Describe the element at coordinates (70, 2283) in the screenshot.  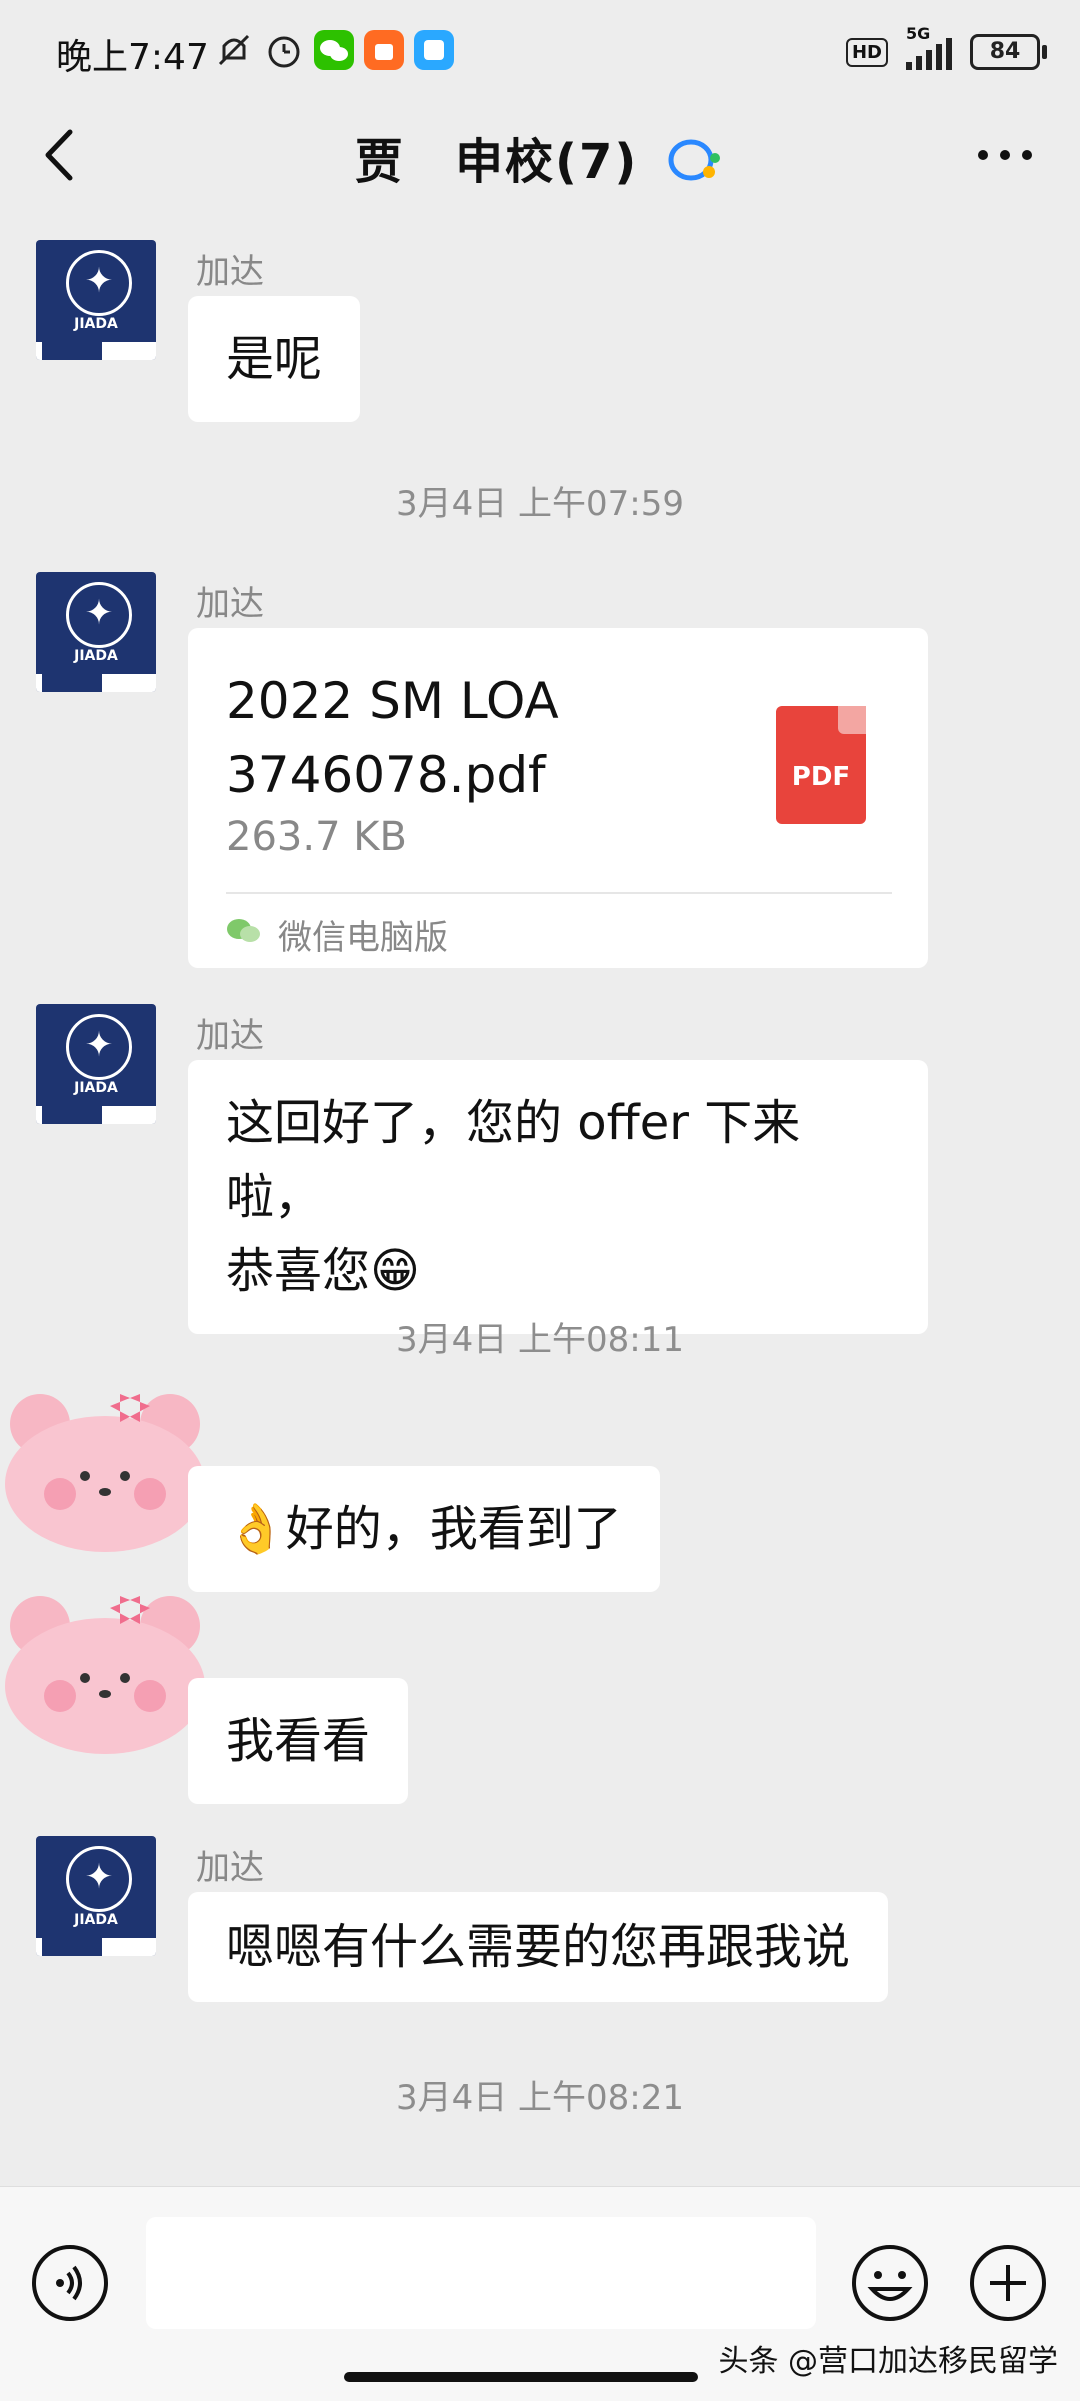
I see `voice-icon` at that location.